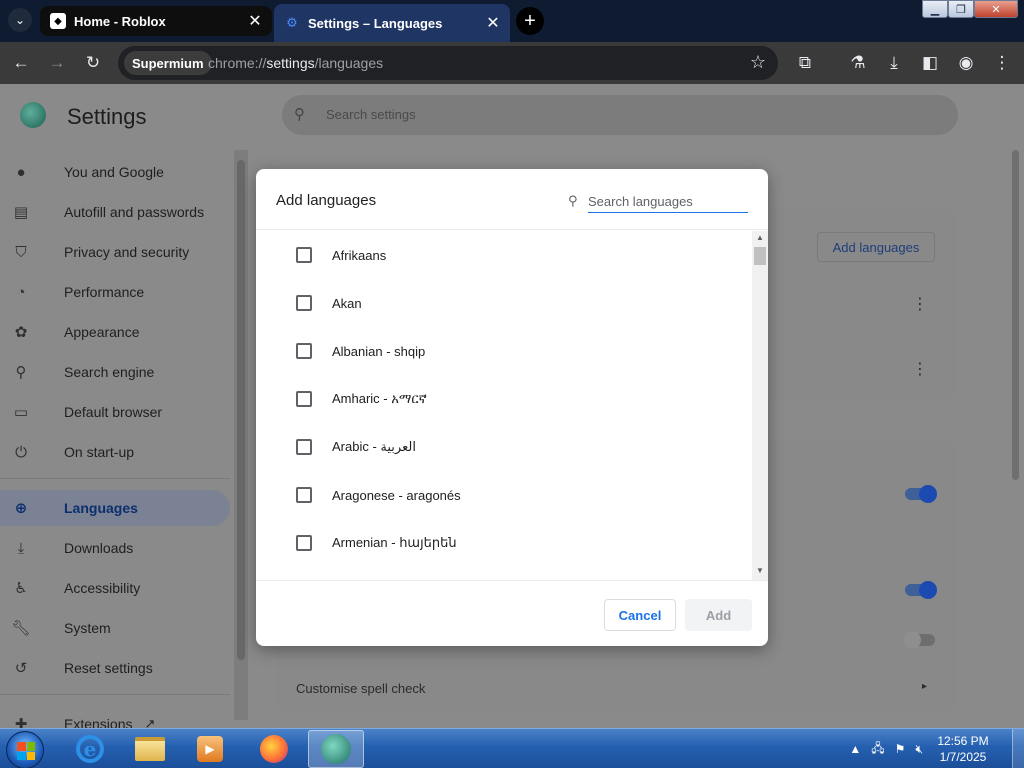 This screenshot has height=768, width=1024. What do you see at coordinates (115, 588) in the screenshot?
I see `sidebar-item-accessibility: ♿ Accessibility` at bounding box center [115, 588].